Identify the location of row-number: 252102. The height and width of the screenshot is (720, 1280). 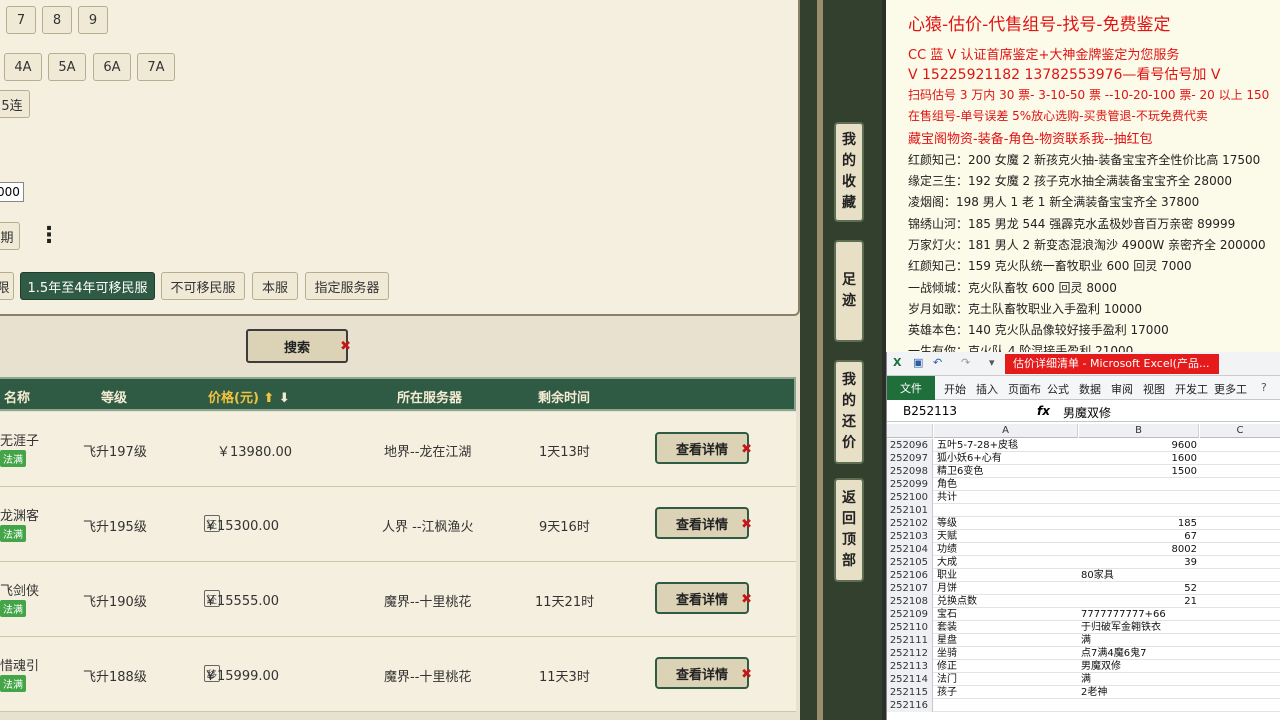
(910, 523).